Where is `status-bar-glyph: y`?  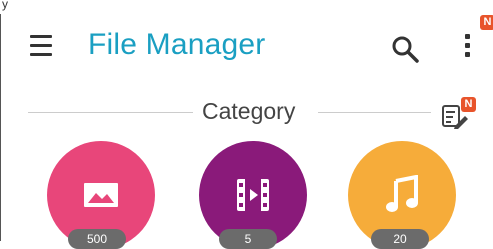 status-bar-glyph: y is located at coordinates (5, 5).